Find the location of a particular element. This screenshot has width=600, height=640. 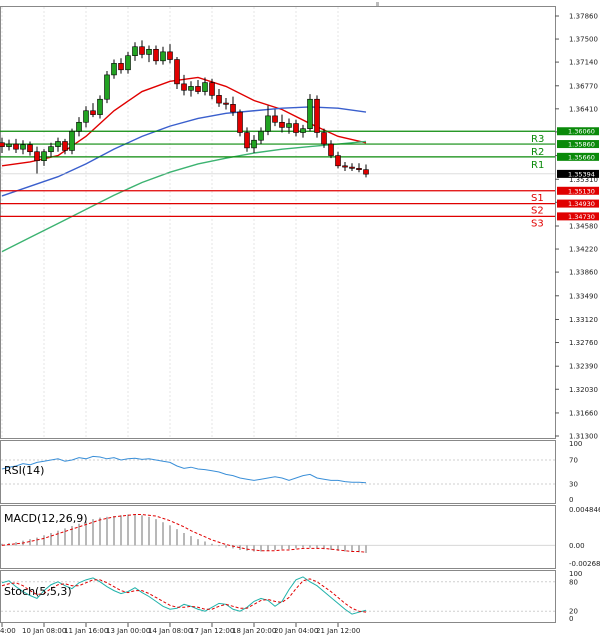

rsi-tick-label: 30 is located at coordinates (573, 485).